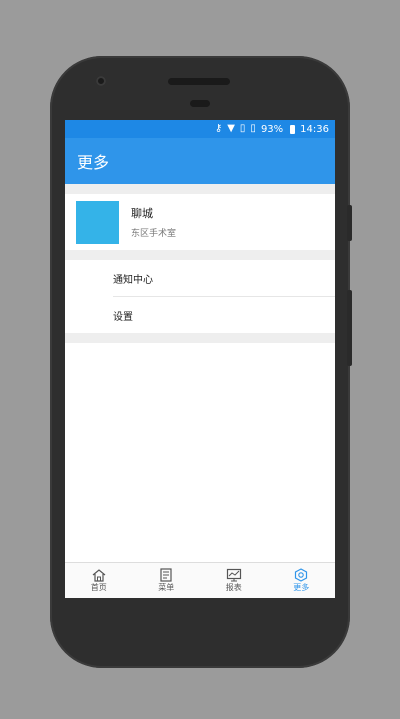  Describe the element at coordinates (93, 162) in the screenshot. I see `page-title: 更多` at that location.